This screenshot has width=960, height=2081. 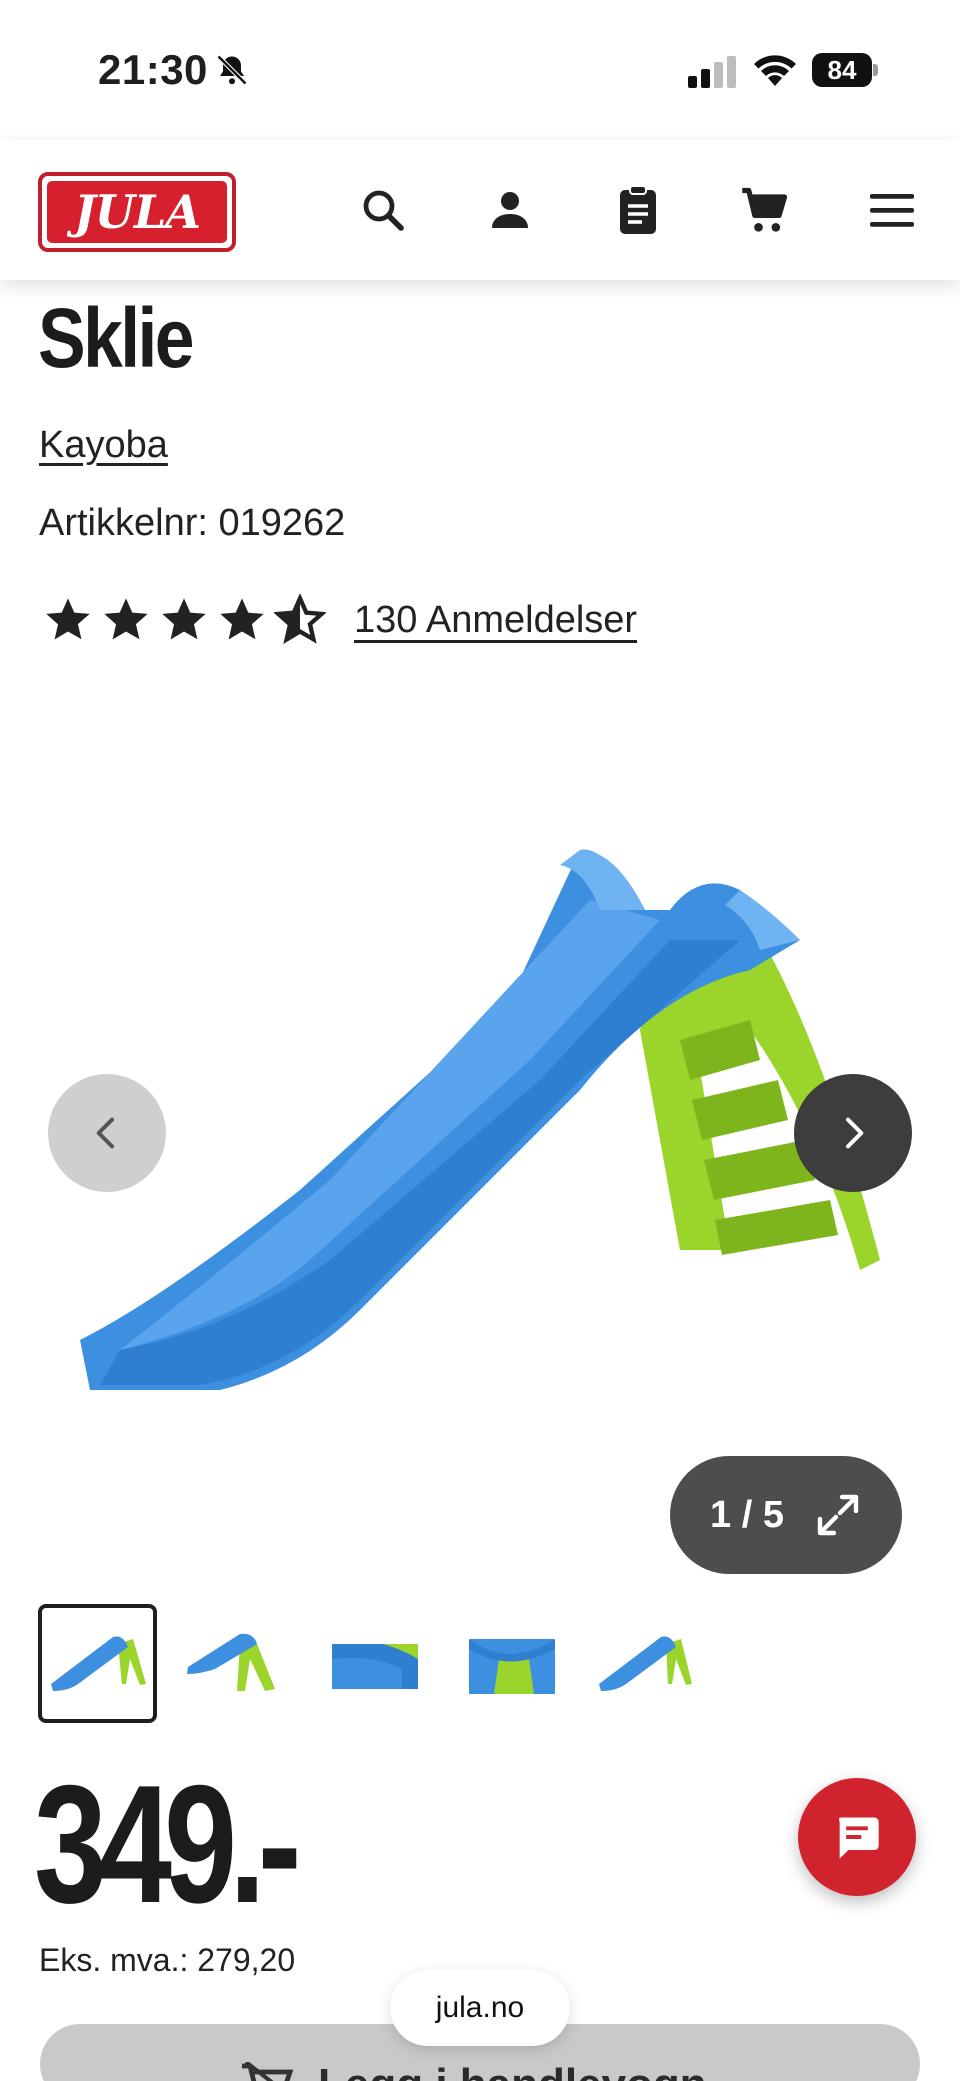 What do you see at coordinates (838, 1515) in the screenshot?
I see `expand-icon` at bounding box center [838, 1515].